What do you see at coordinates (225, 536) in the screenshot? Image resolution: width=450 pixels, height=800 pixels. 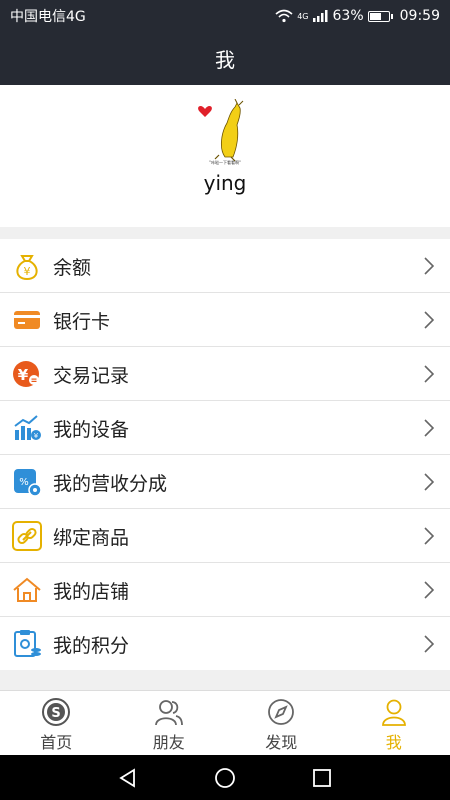 I see `menu-item-bind-products: 绑定商品` at bounding box center [225, 536].